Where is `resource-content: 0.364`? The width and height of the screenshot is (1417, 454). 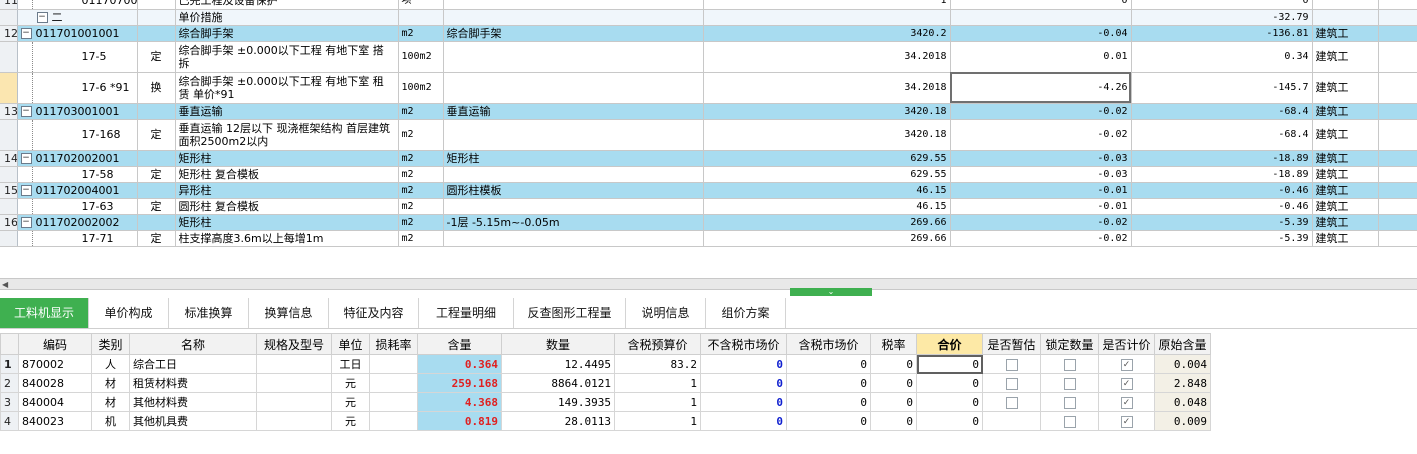 resource-content: 0.364 is located at coordinates (459, 364).